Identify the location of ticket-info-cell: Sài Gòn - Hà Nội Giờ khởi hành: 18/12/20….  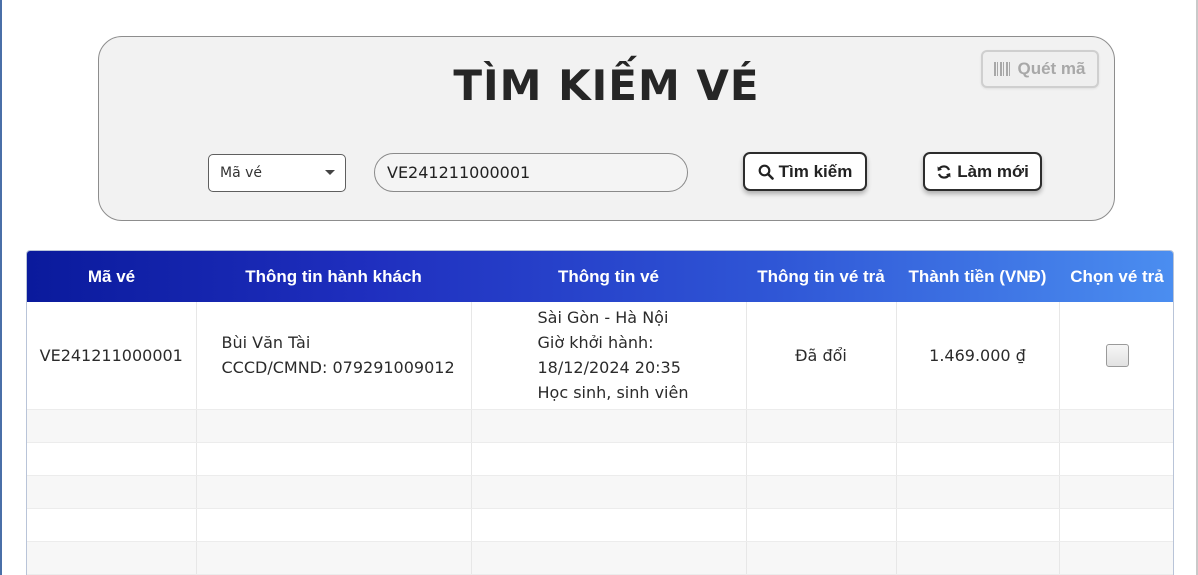
(609, 356).